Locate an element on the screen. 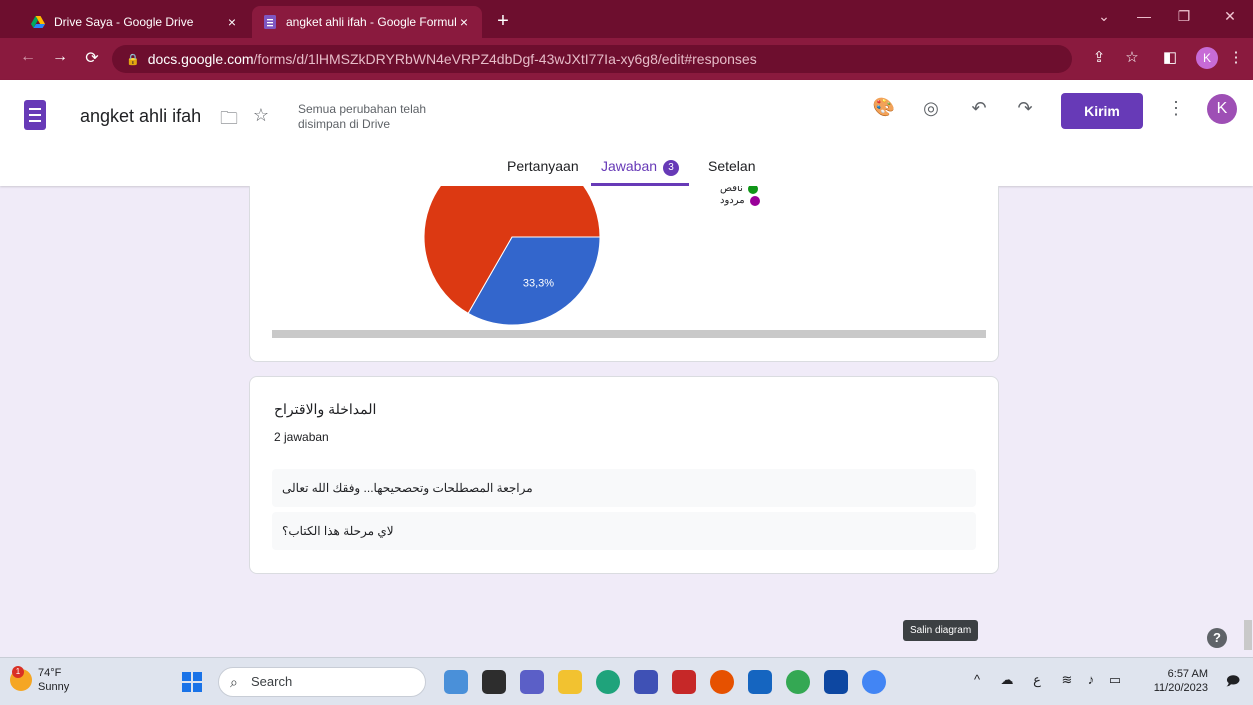  notification-badge: 1 is located at coordinates (18, 672).